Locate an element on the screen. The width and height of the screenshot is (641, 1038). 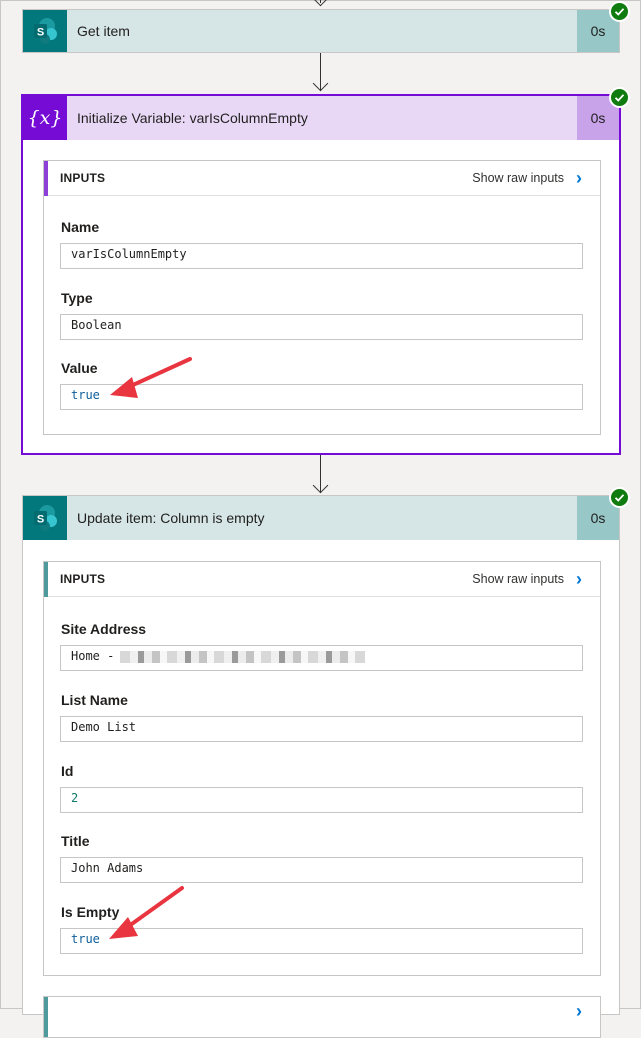
action-header: S Get item 0s is located at coordinates (321, 31).